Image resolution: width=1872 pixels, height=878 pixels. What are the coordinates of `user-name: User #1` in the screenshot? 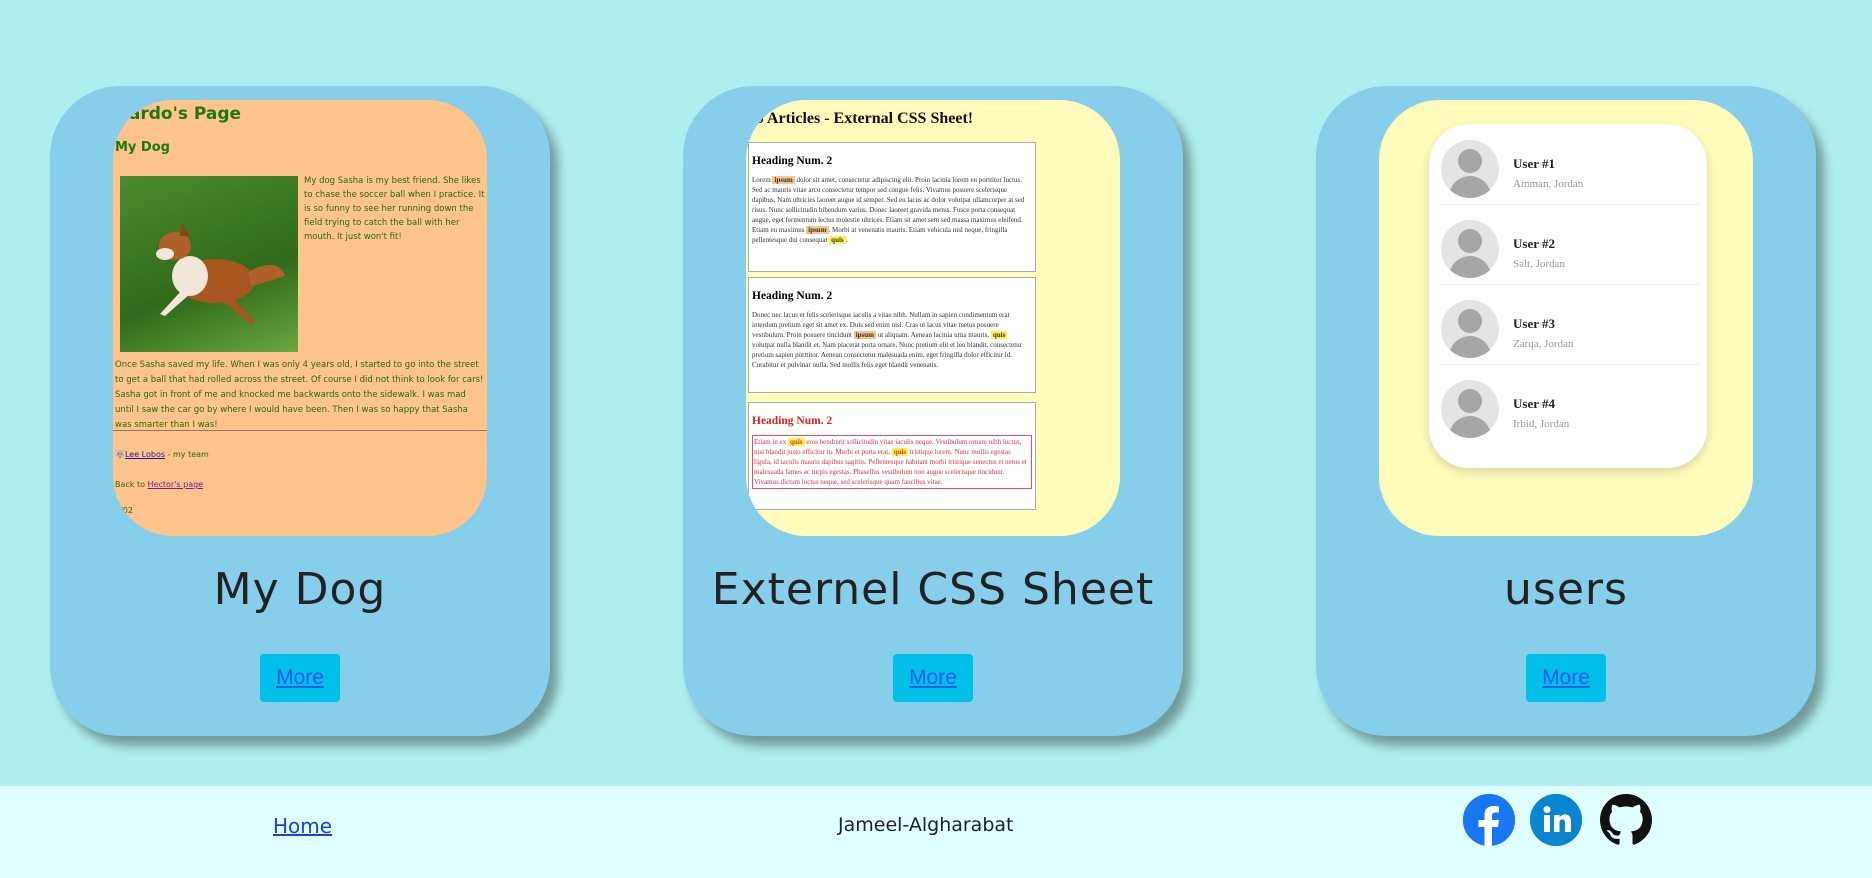 It's located at (1534, 163).